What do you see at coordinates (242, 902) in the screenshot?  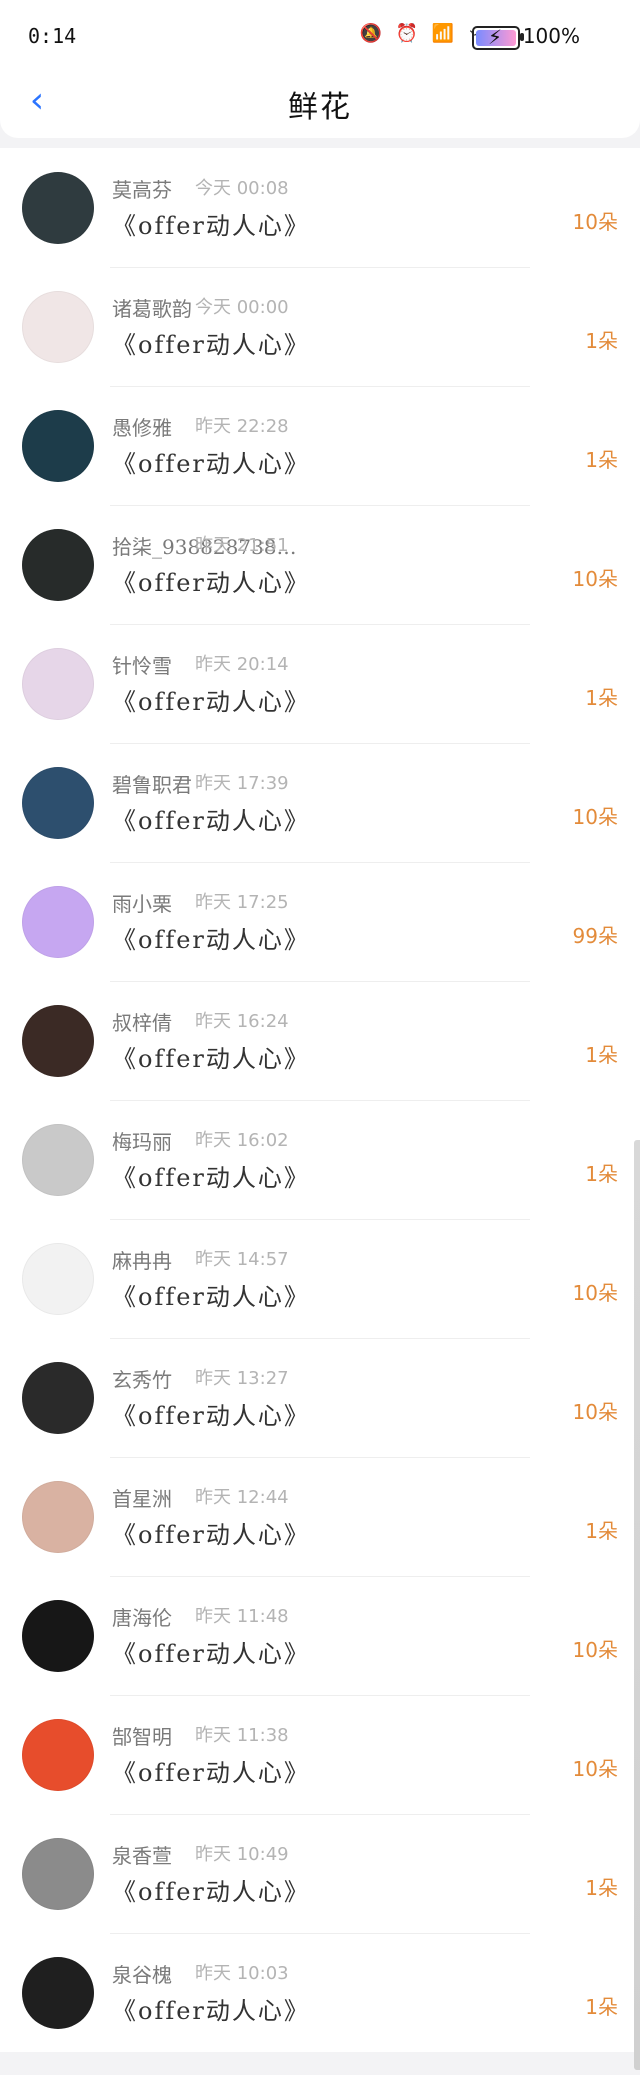 I see `timestamp: 昨天 17:25` at bounding box center [242, 902].